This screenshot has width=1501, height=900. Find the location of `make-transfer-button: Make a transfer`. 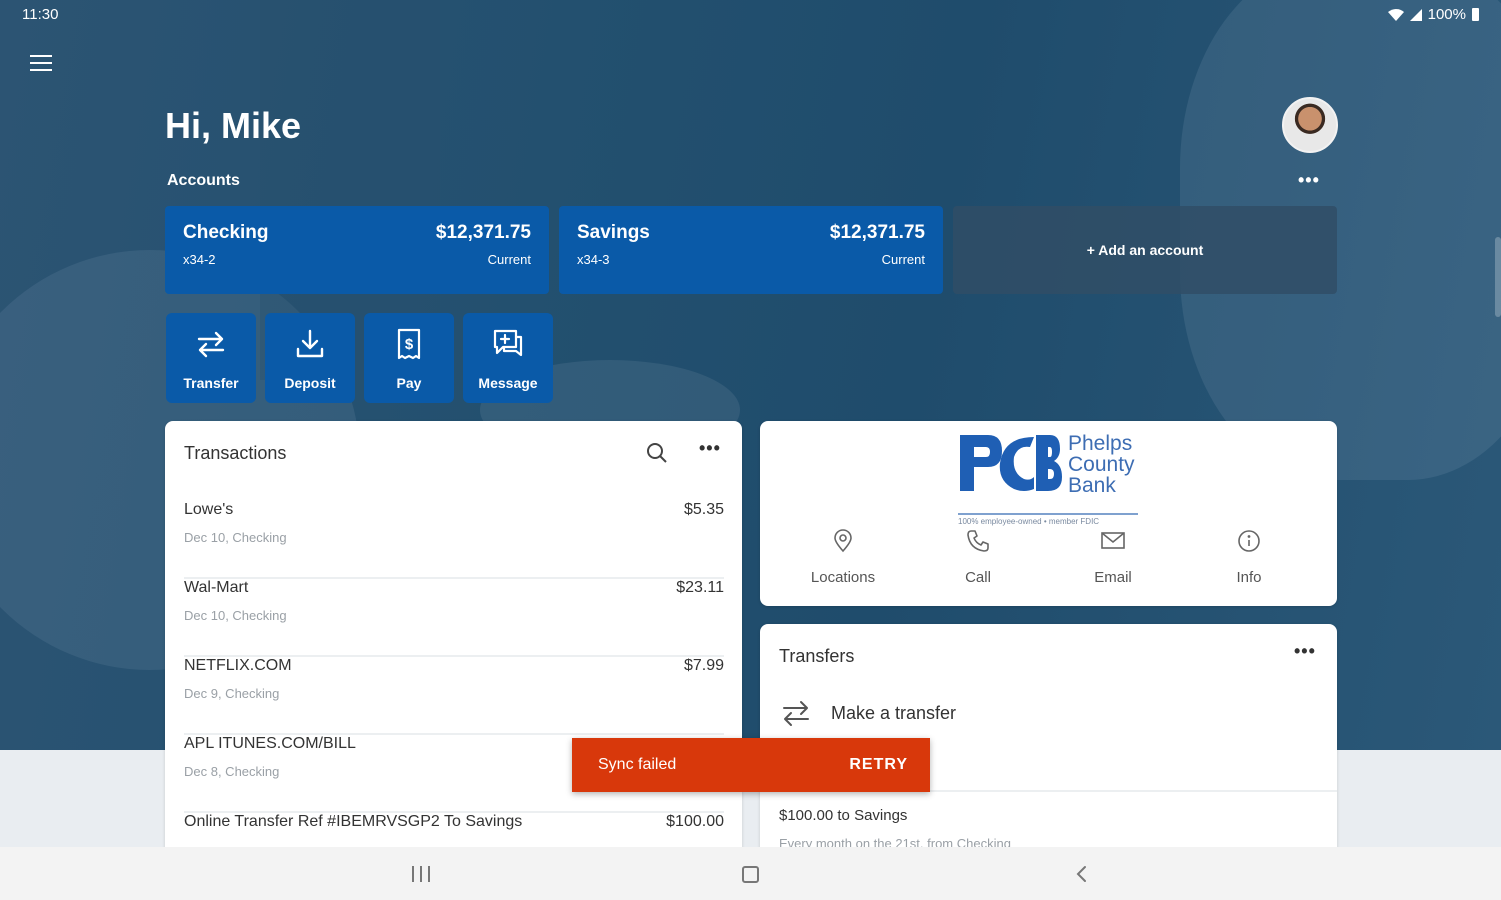

make-transfer-button: Make a transfer is located at coordinates (867, 713).